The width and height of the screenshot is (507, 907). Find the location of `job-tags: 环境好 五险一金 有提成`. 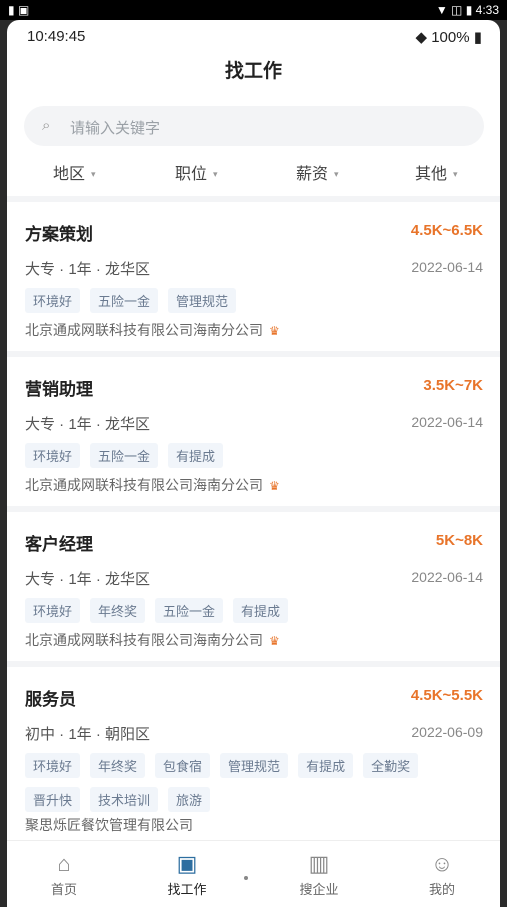

job-tags: 环境好 五险一金 有提成 is located at coordinates (255, 460).